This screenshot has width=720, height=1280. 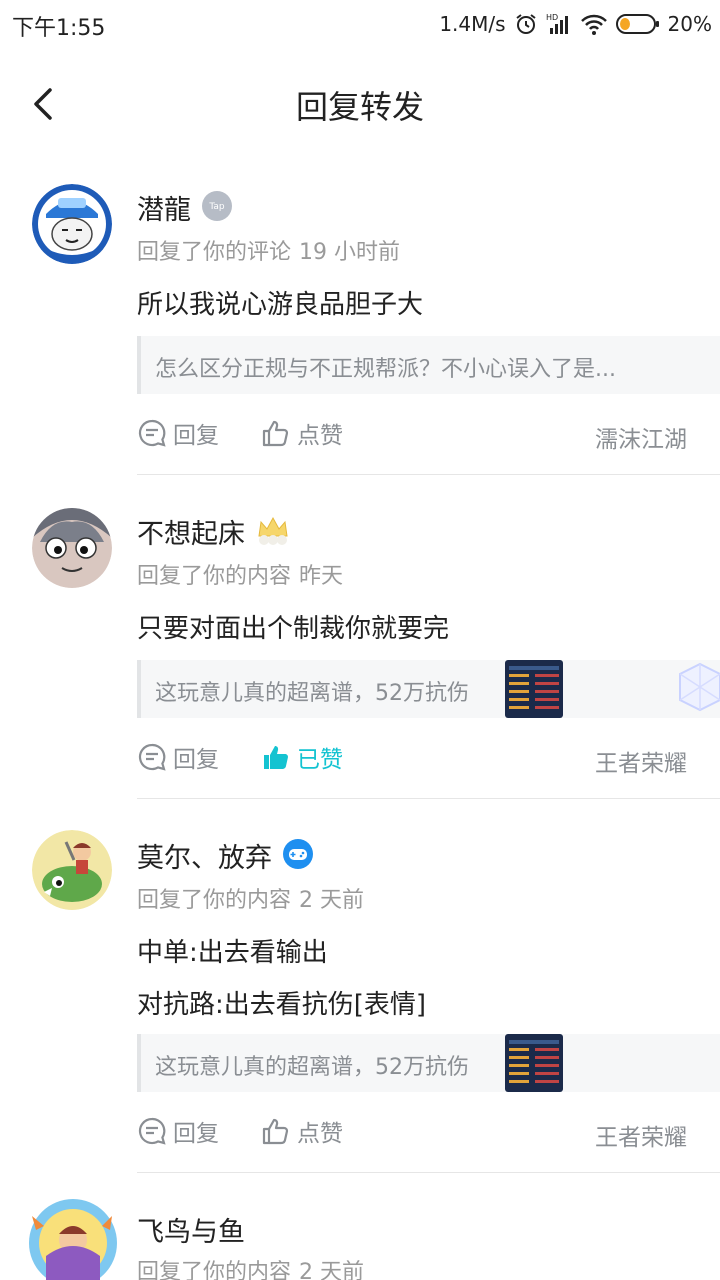 I want to click on tap-badge-text: Tap, so click(x=216, y=207).